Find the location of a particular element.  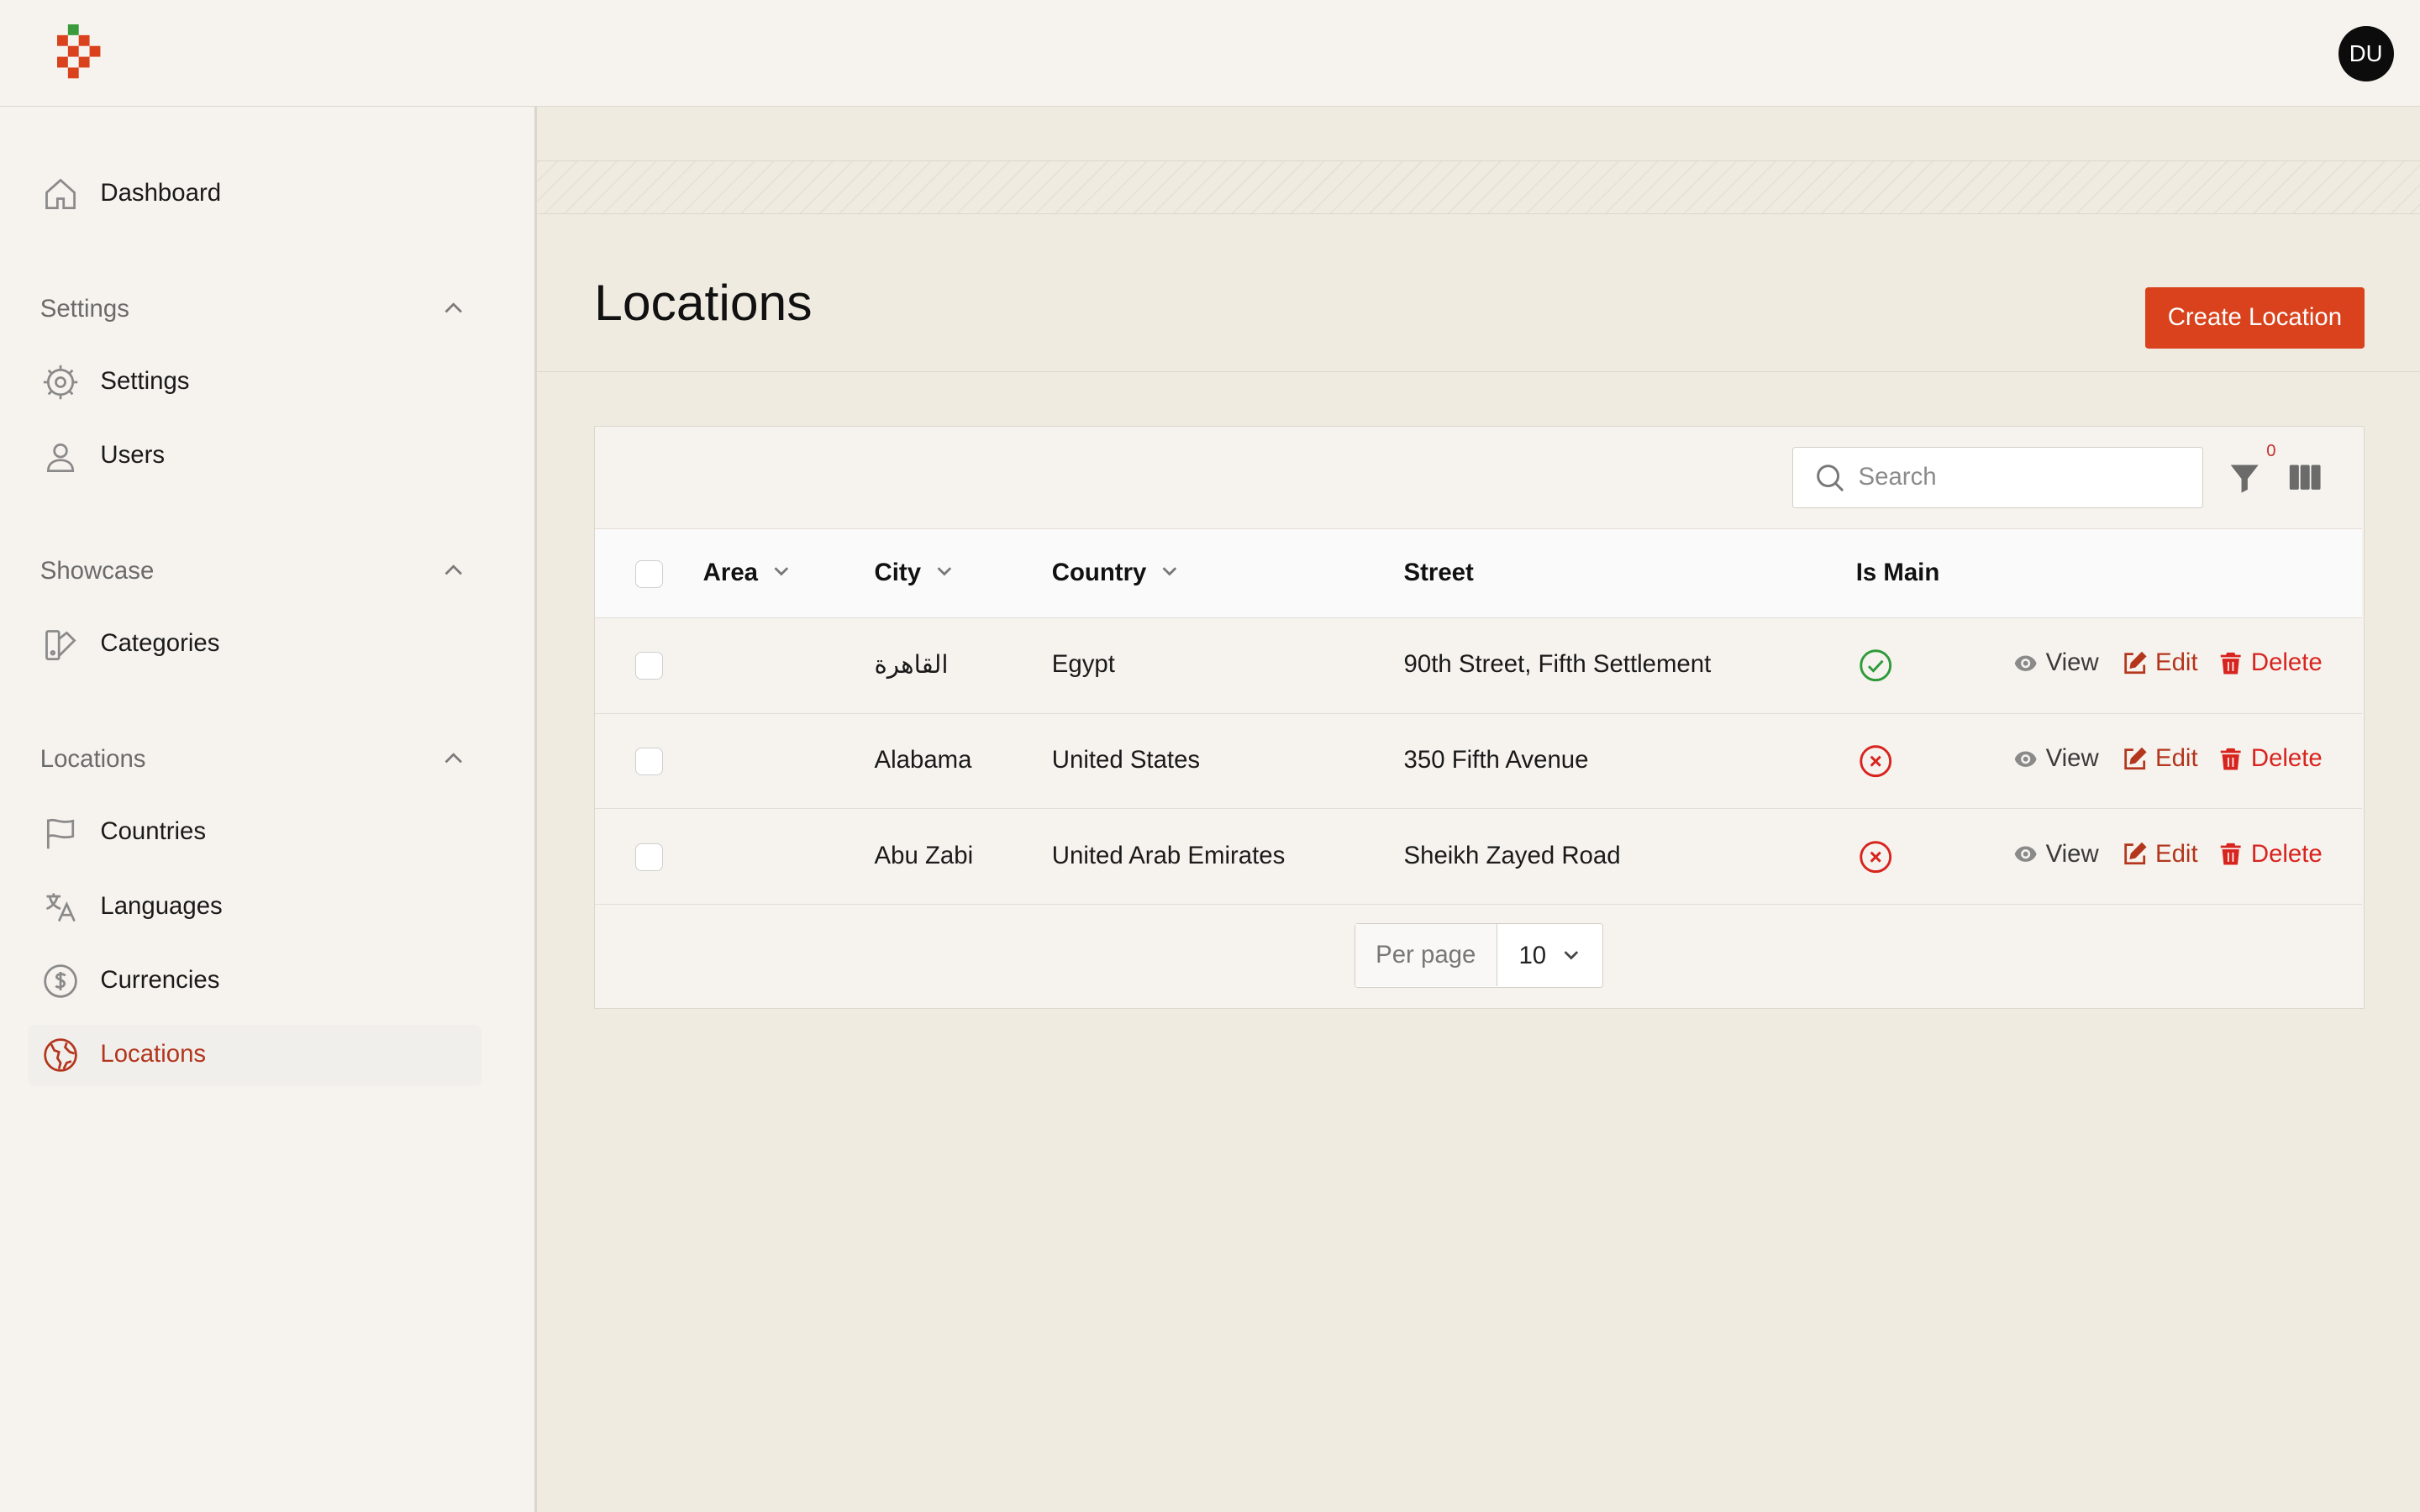

user-avatar: DU is located at coordinates (2366, 54).